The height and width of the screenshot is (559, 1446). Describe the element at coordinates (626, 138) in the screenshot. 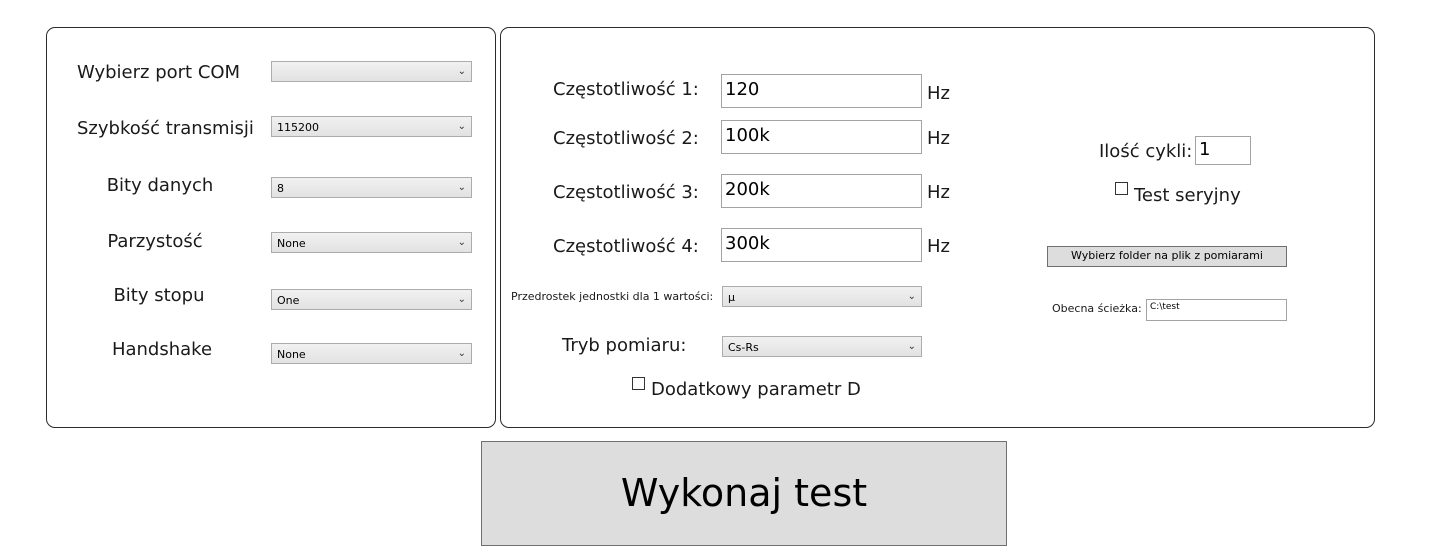

I see `frequency-2-label: Częstotliwość 2:` at that location.